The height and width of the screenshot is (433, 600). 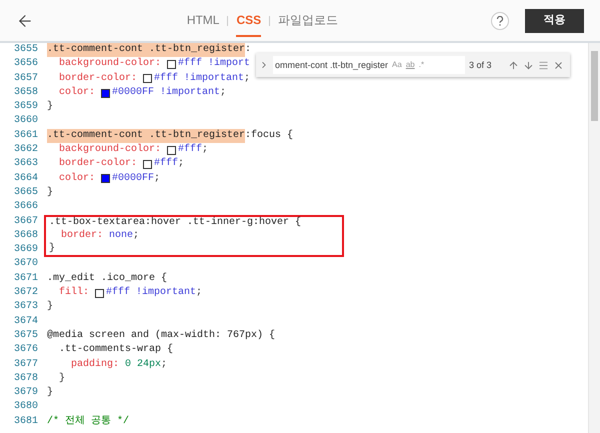 What do you see at coordinates (107, 279) in the screenshot?
I see `code-token: .my_edit .ico_more {` at bounding box center [107, 279].